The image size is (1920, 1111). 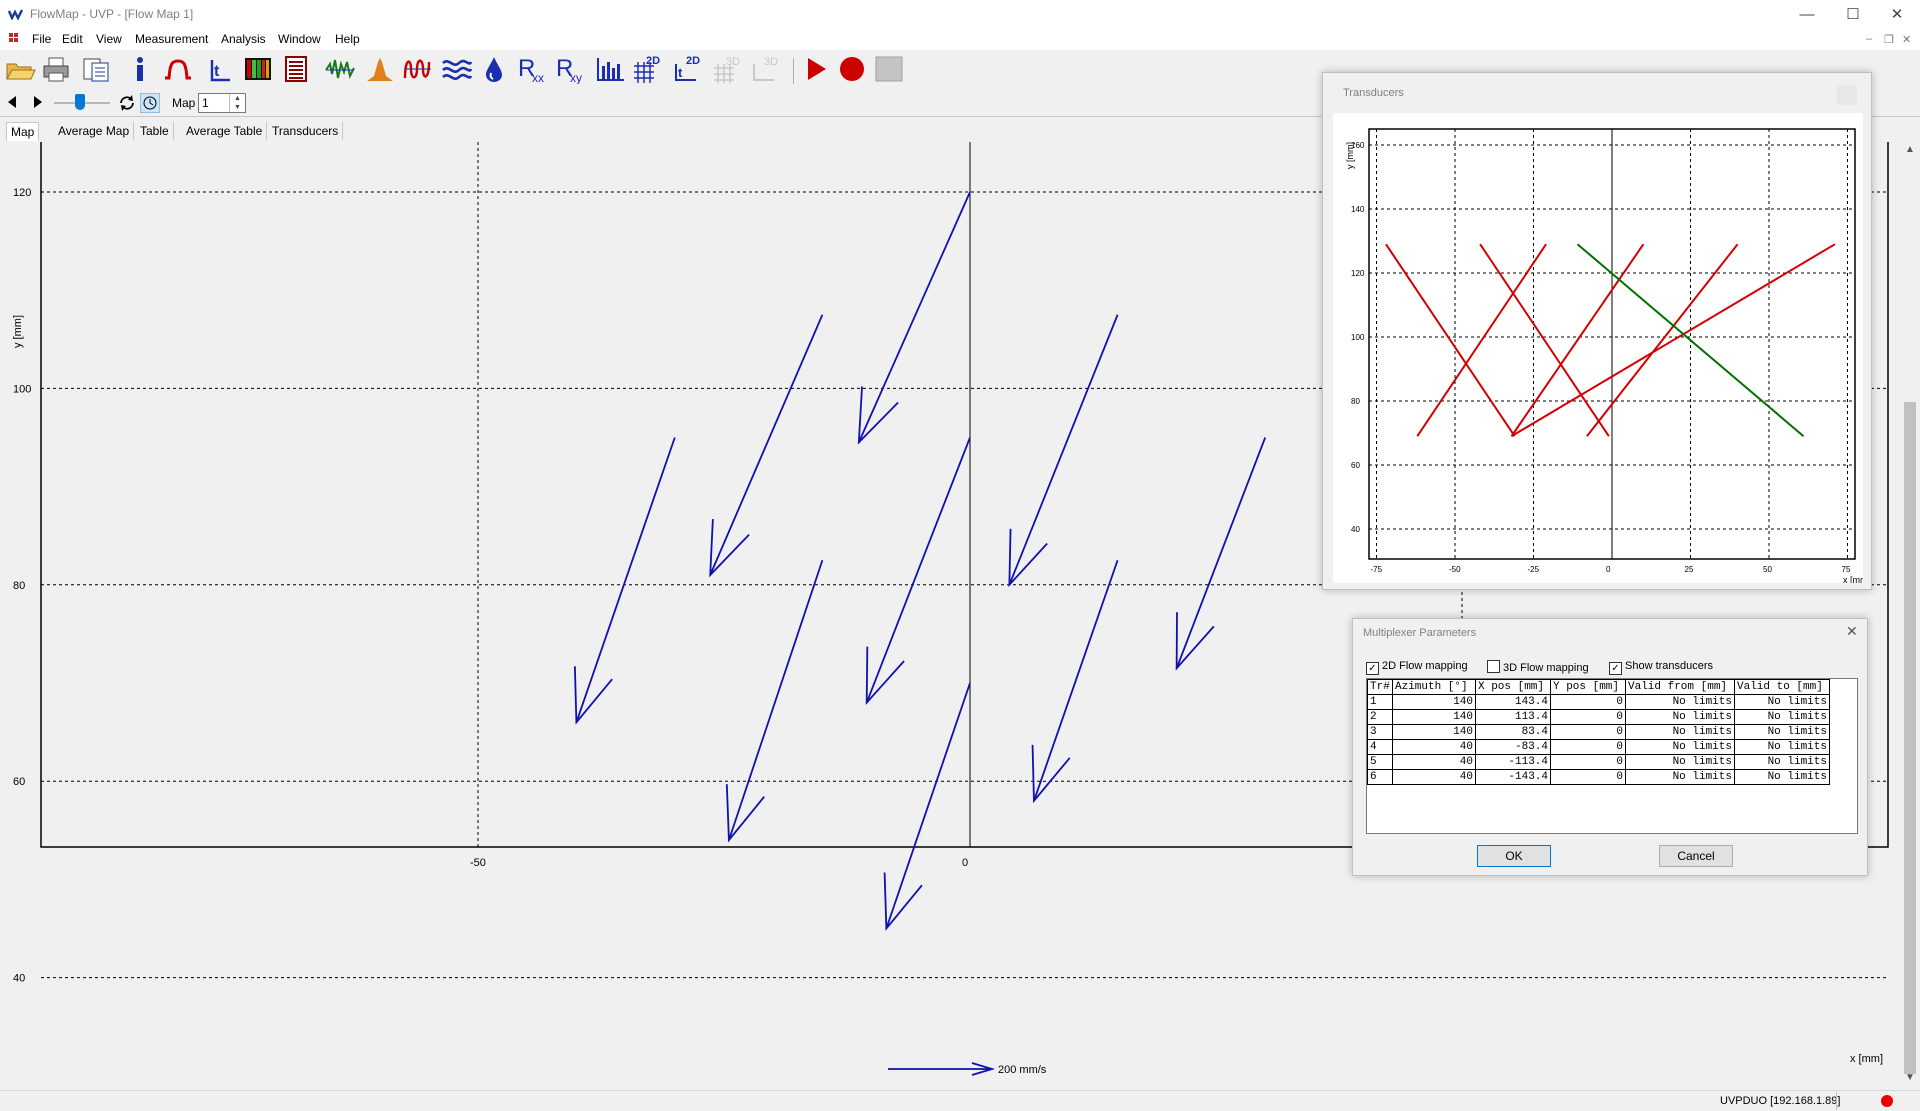 I want to click on menu-edit: Edit, so click(x=72, y=39).